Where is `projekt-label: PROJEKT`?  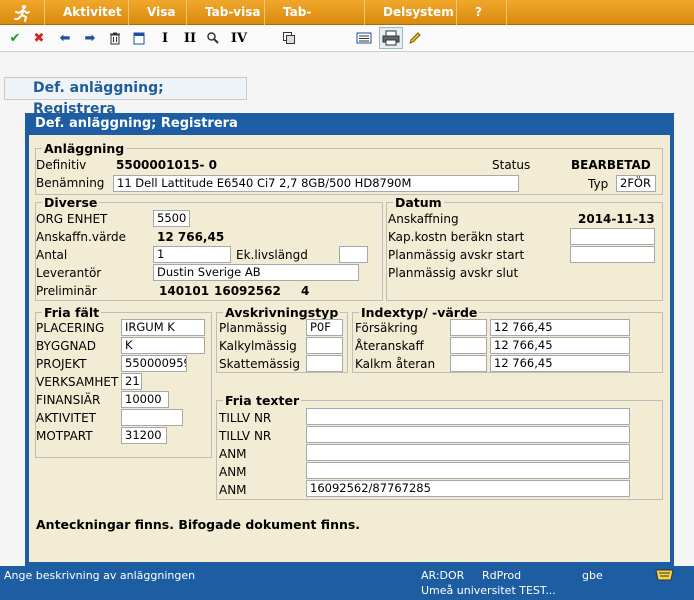 projekt-label: PROJEKT is located at coordinates (61, 364).